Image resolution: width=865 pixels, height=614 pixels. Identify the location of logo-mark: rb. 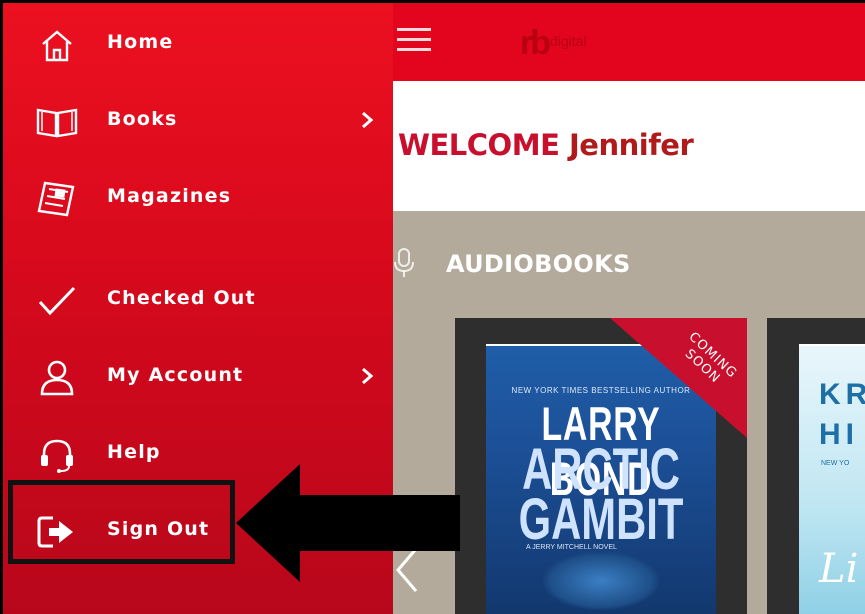
(535, 43).